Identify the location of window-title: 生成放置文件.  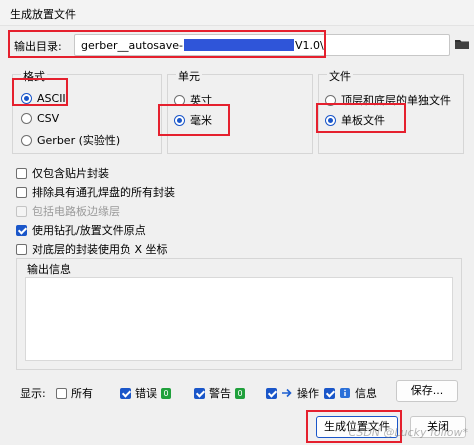
(43, 14).